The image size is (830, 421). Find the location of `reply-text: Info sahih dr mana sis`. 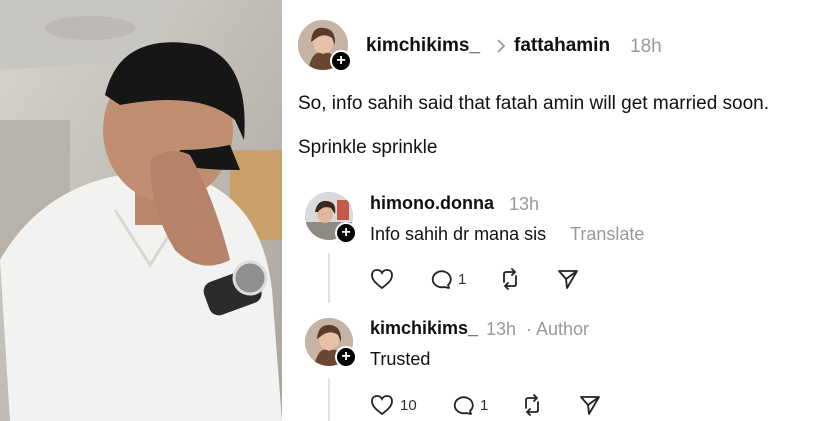

reply-text: Info sahih dr mana sis is located at coordinates (458, 234).